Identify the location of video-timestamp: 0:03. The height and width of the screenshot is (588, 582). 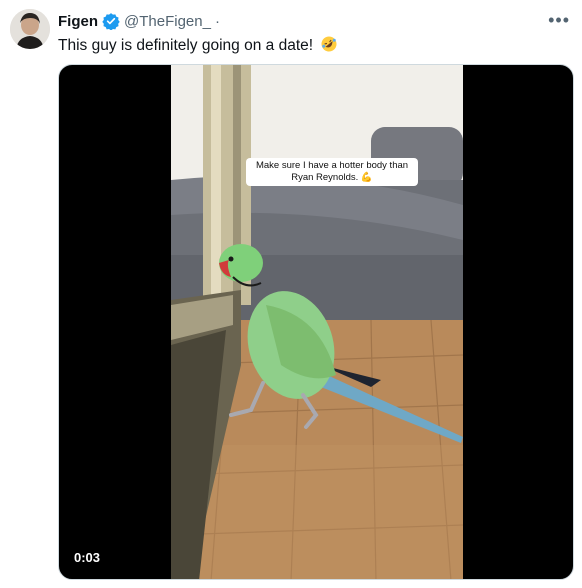
(87, 557).